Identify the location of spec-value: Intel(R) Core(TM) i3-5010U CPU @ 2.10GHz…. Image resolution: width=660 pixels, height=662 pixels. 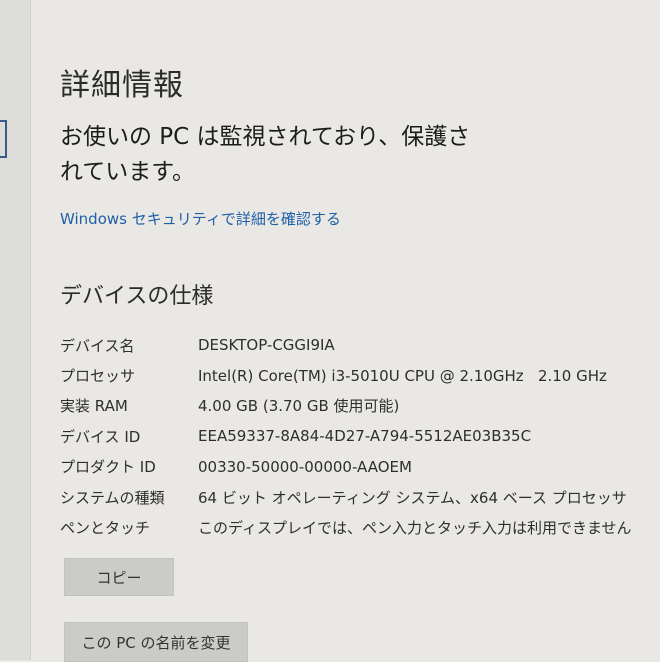
(402, 375).